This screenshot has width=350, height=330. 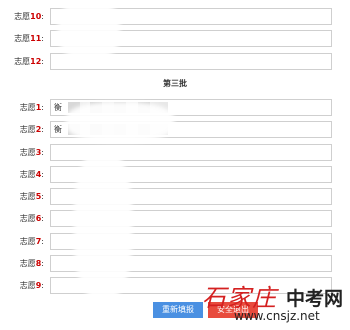 I want to click on volunteer-number: 6, so click(x=38, y=219).